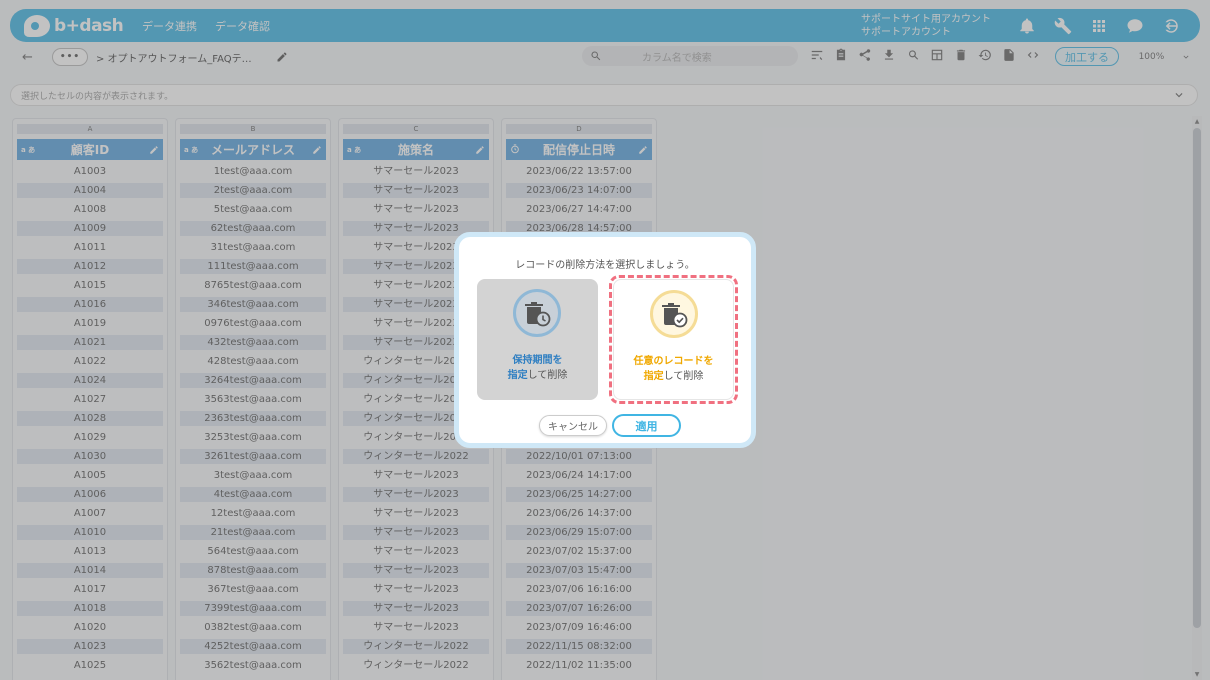  Describe the element at coordinates (537, 339) in the screenshot. I see `option-delete-by-retention: 保持期間を 指定して削除` at that location.